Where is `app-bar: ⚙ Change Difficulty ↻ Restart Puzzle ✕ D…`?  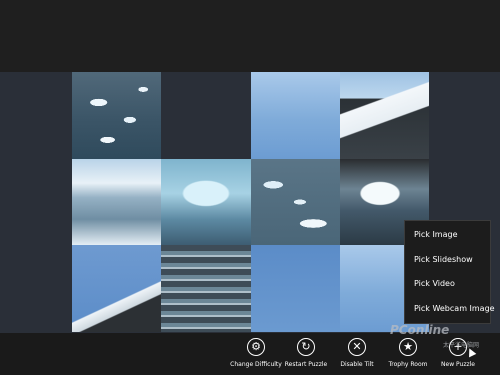
app-bar: ⚙ Change Difficulty ↻ Restart Puzzle ✕ D… is located at coordinates (250, 354).